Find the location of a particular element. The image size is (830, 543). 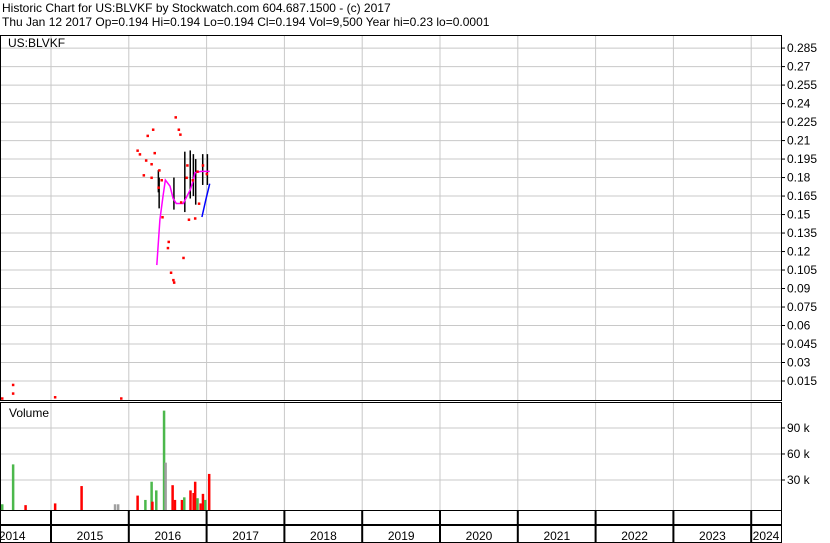

price-tick-label: 0.09 is located at coordinates (799, 289).